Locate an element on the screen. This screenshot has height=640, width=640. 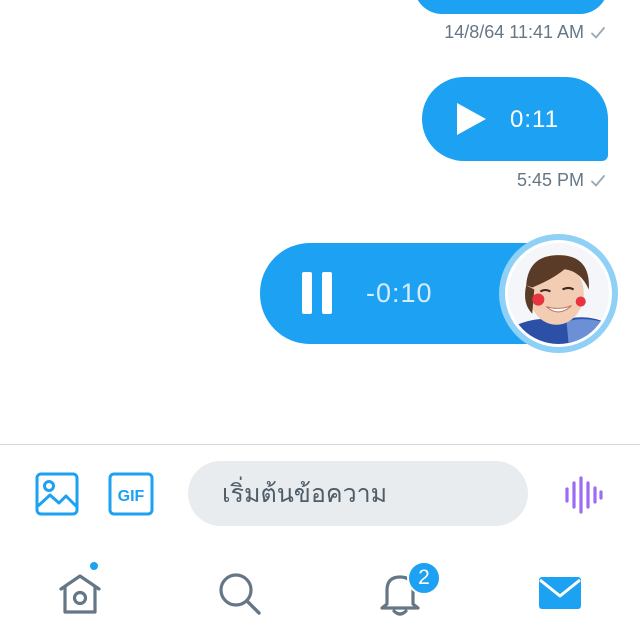
home-new-dot is located at coordinates (94, 566).